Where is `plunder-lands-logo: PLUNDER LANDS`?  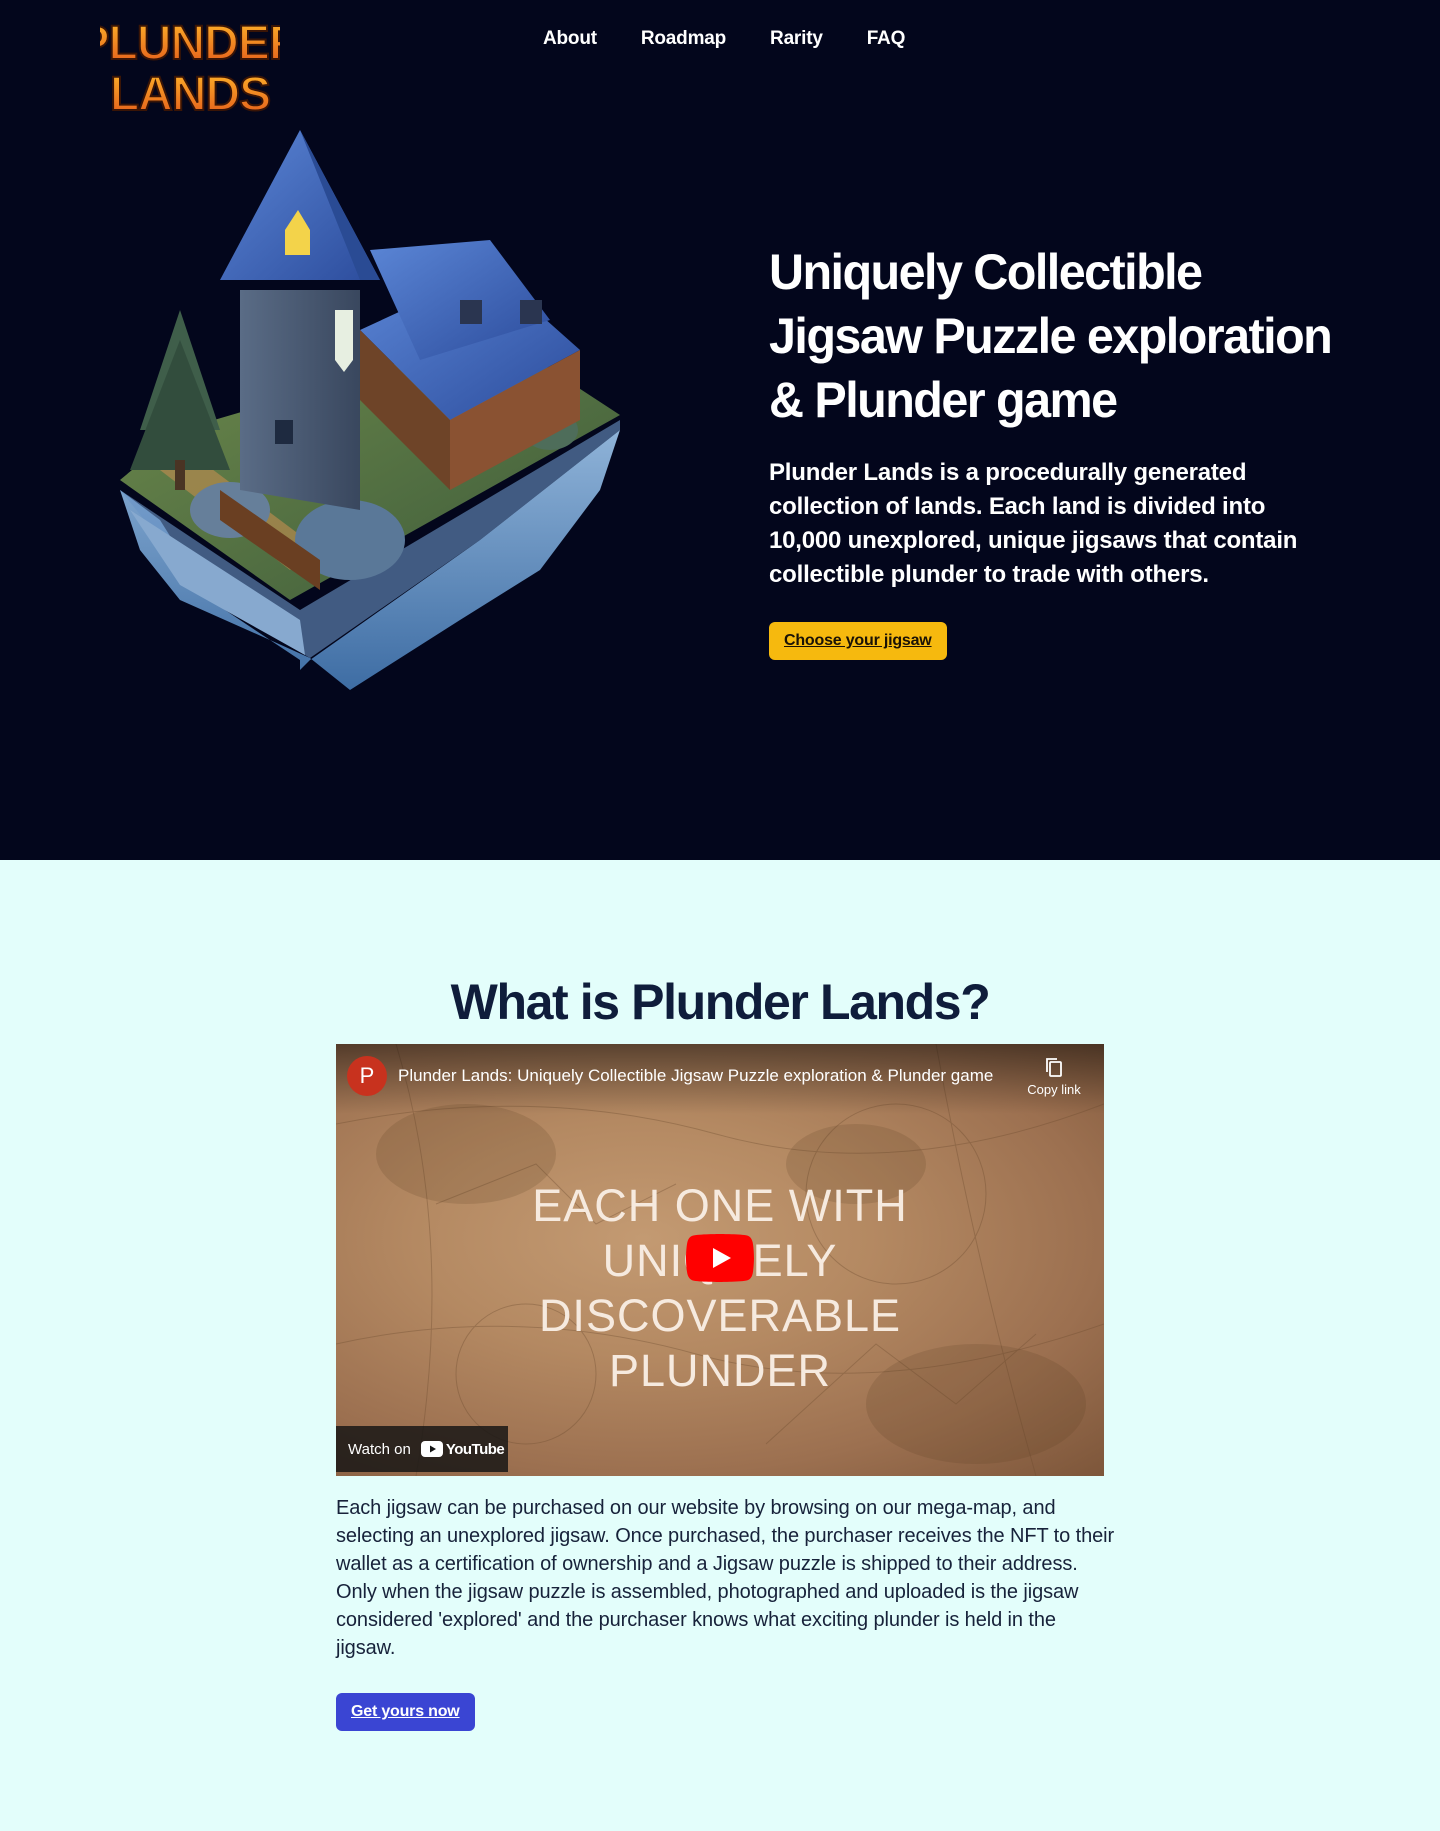 plunder-lands-logo: PLUNDER LANDS is located at coordinates (190, 66).